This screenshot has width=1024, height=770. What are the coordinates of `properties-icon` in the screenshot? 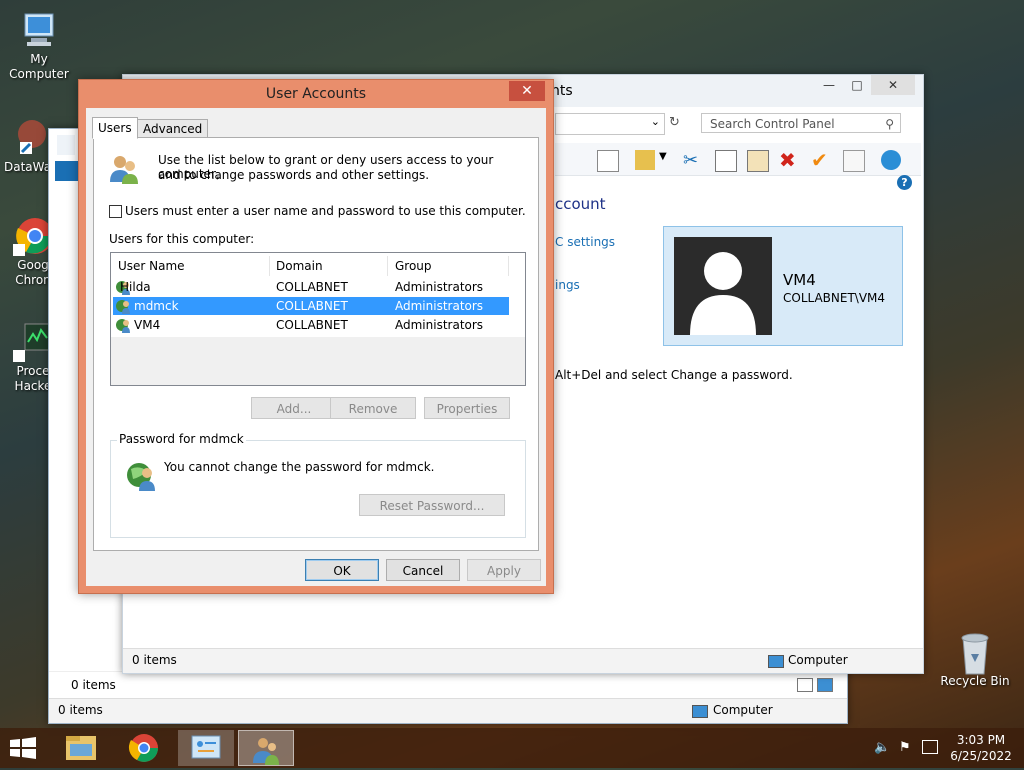 It's located at (854, 161).